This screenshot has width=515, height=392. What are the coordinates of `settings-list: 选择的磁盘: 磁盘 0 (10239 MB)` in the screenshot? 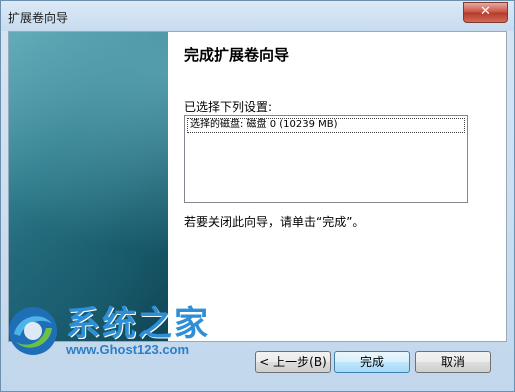 It's located at (326, 159).